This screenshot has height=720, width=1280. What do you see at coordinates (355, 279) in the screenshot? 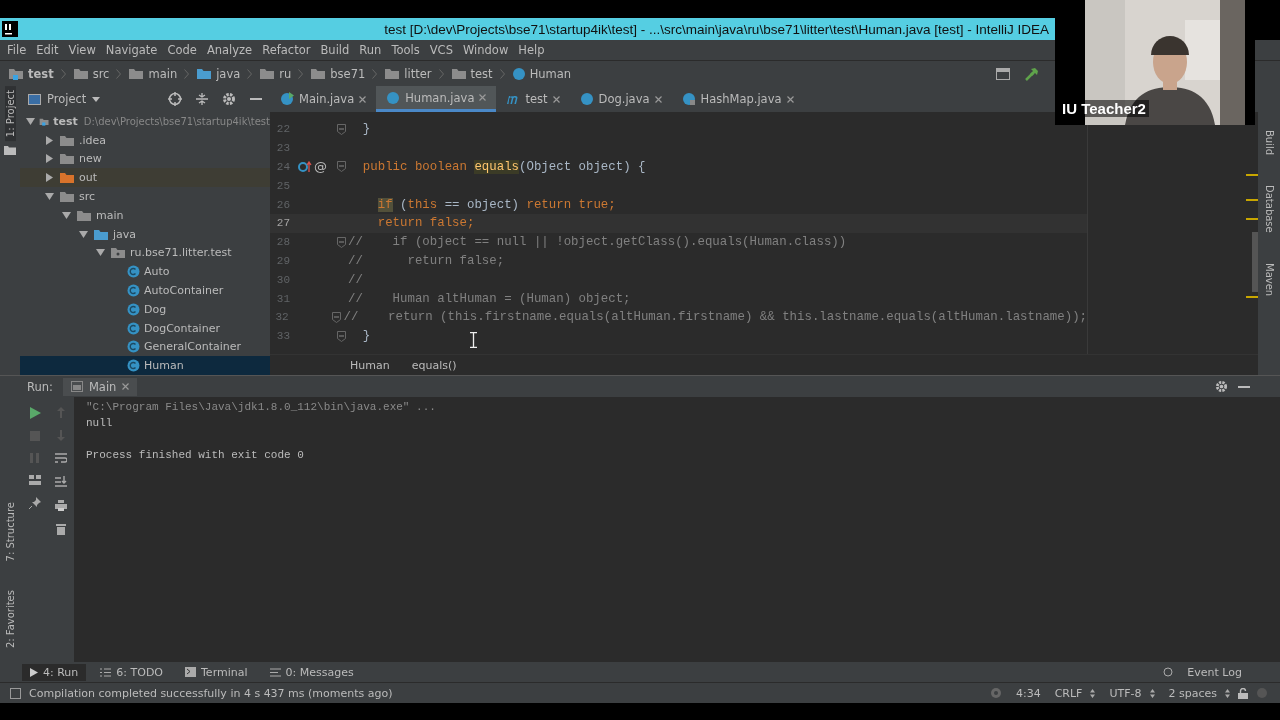
I see `code-line: //` at bounding box center [355, 279].